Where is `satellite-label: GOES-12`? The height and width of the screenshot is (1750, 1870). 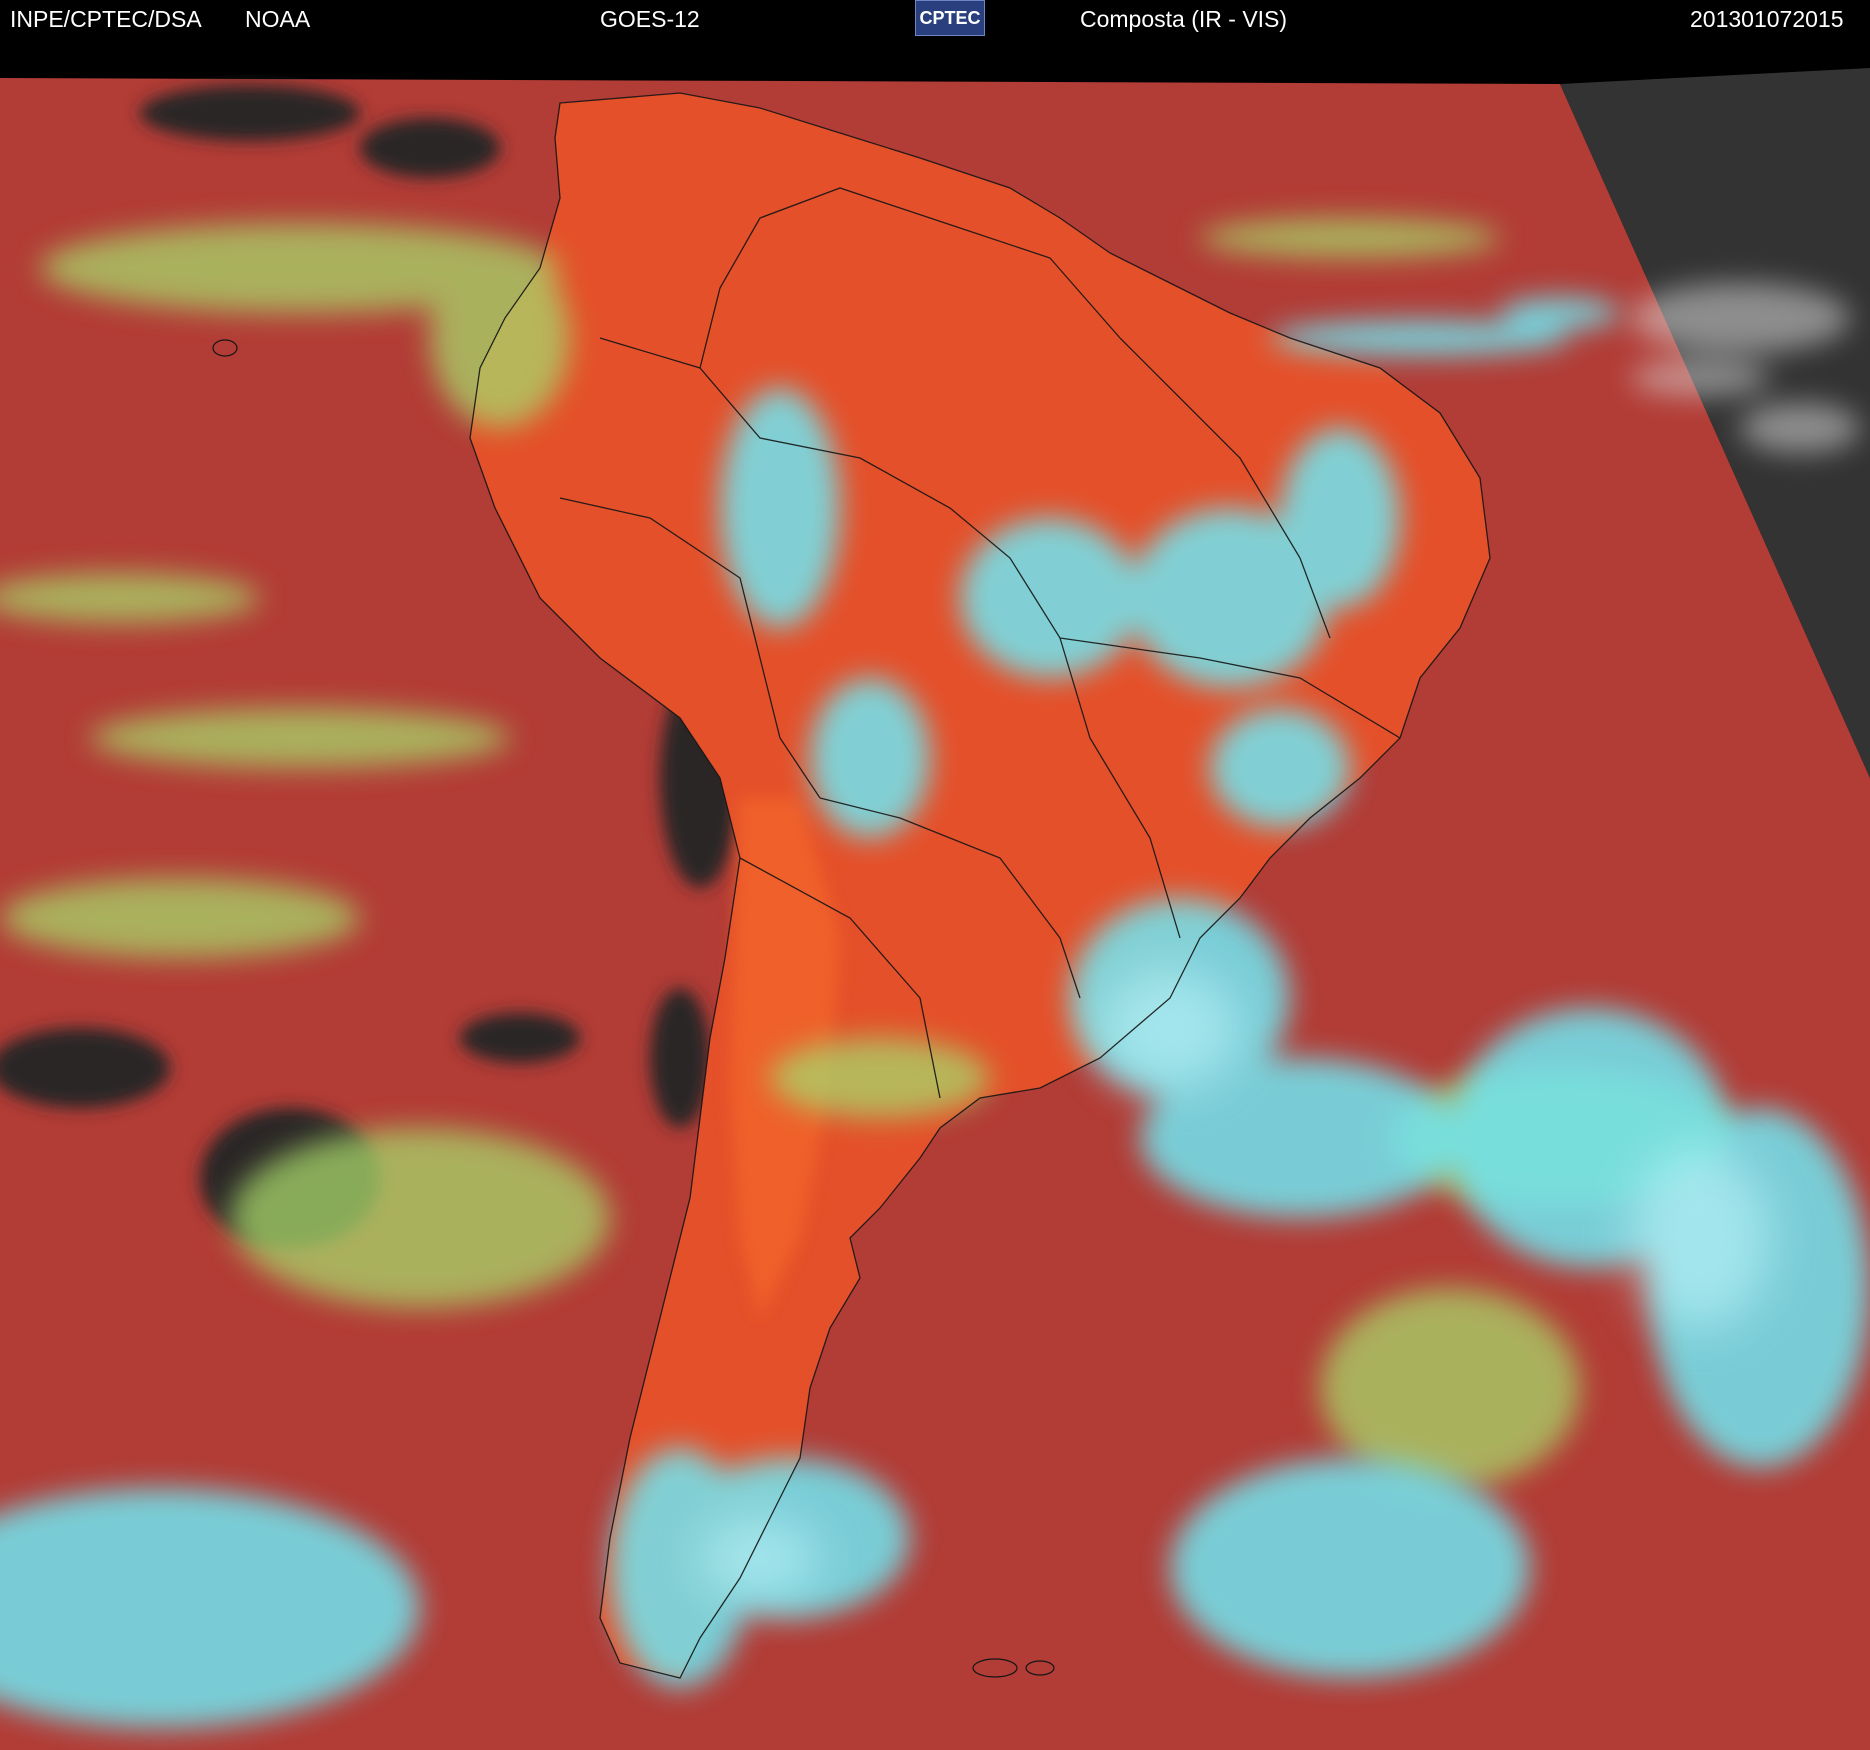
satellite-label: GOES-12 is located at coordinates (650, 19).